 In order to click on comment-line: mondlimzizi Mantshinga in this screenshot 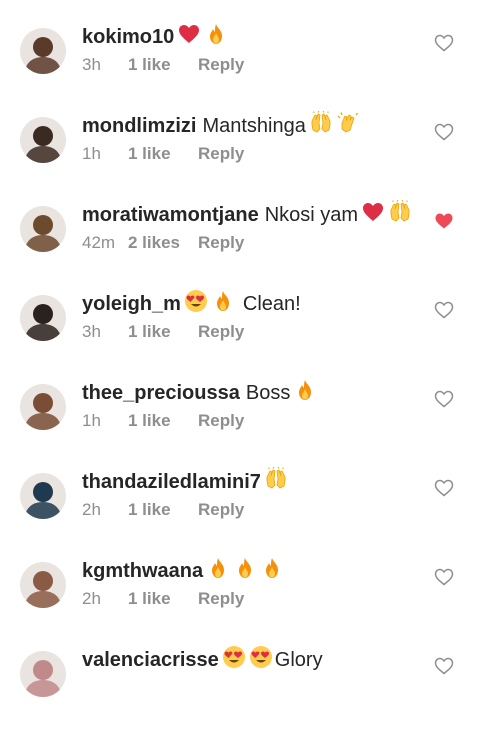, I will do `click(221, 126)`.